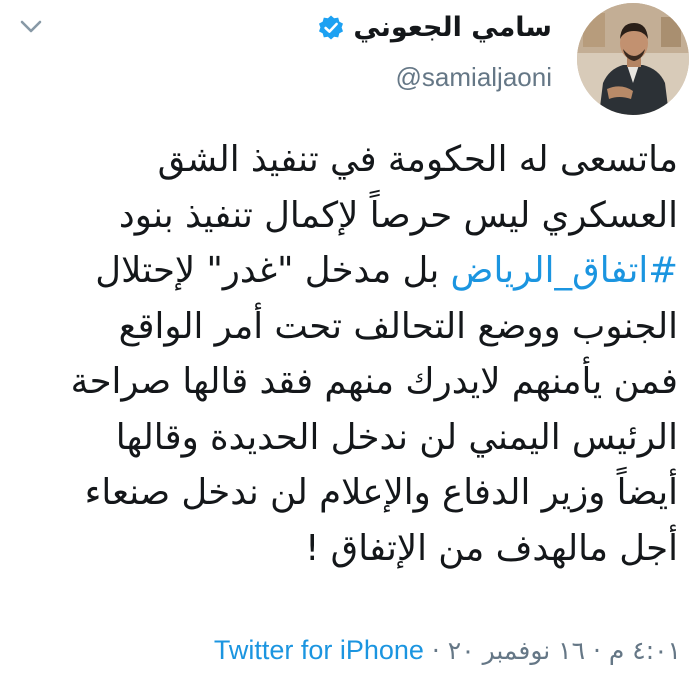 The width and height of the screenshot is (700, 687). I want to click on tweet-line: العسكري ليس حرصاً لإكمال تنفيذ بنود, so click(398, 215).